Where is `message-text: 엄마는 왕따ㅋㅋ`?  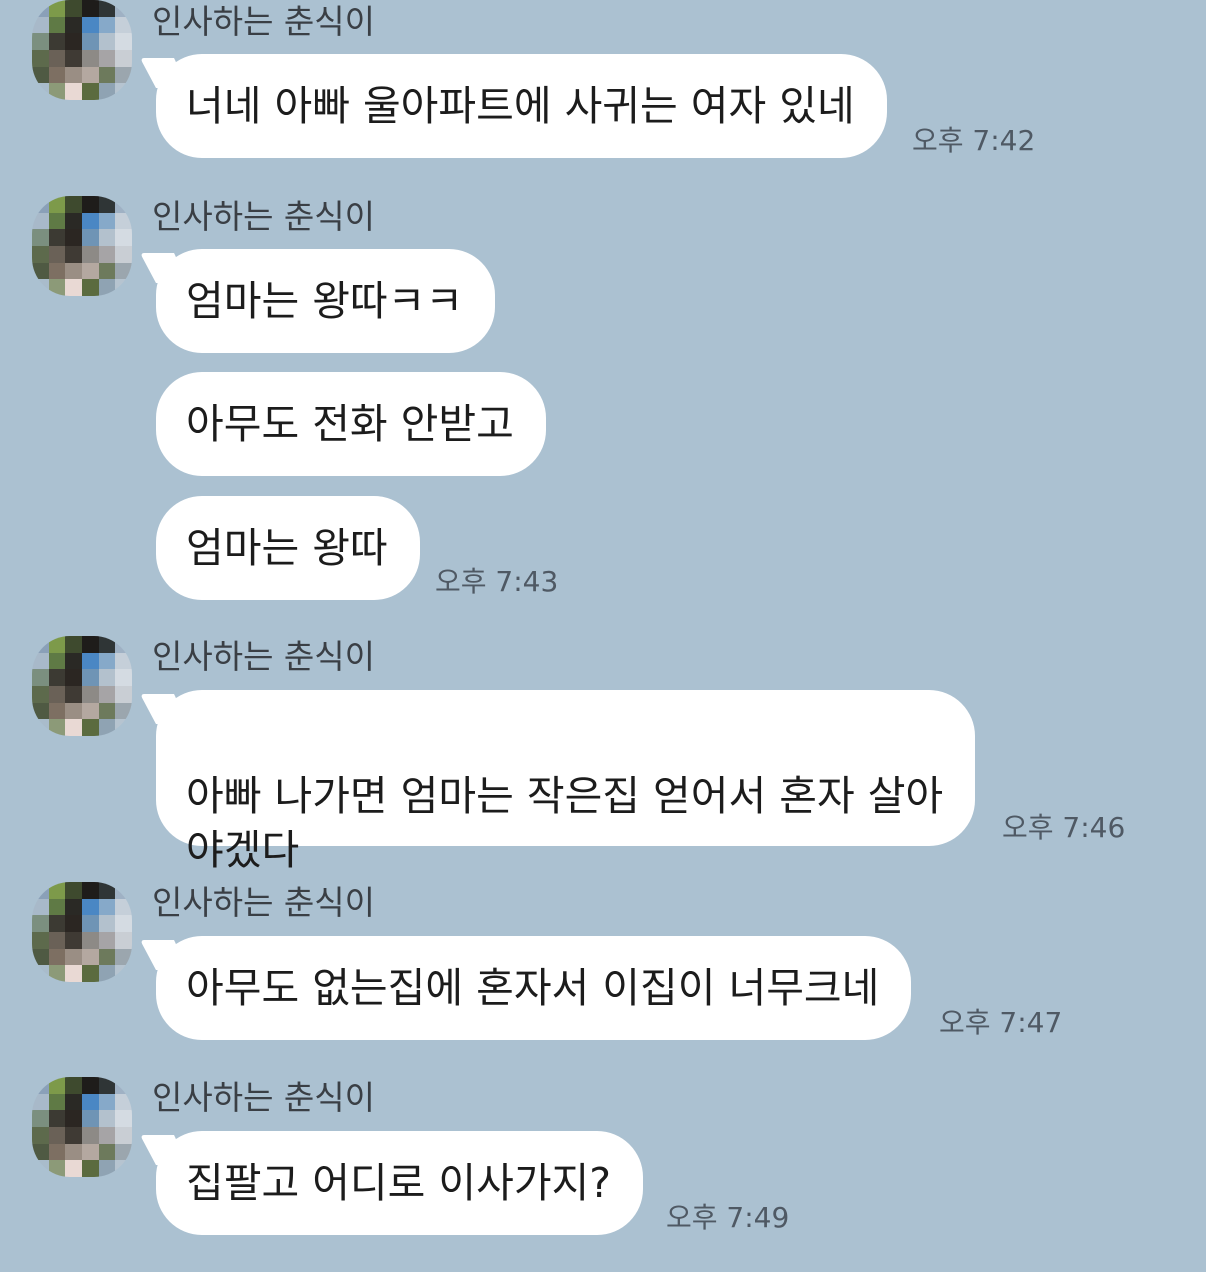
message-text: 엄마는 왕따ㅋㅋ is located at coordinates (325, 301).